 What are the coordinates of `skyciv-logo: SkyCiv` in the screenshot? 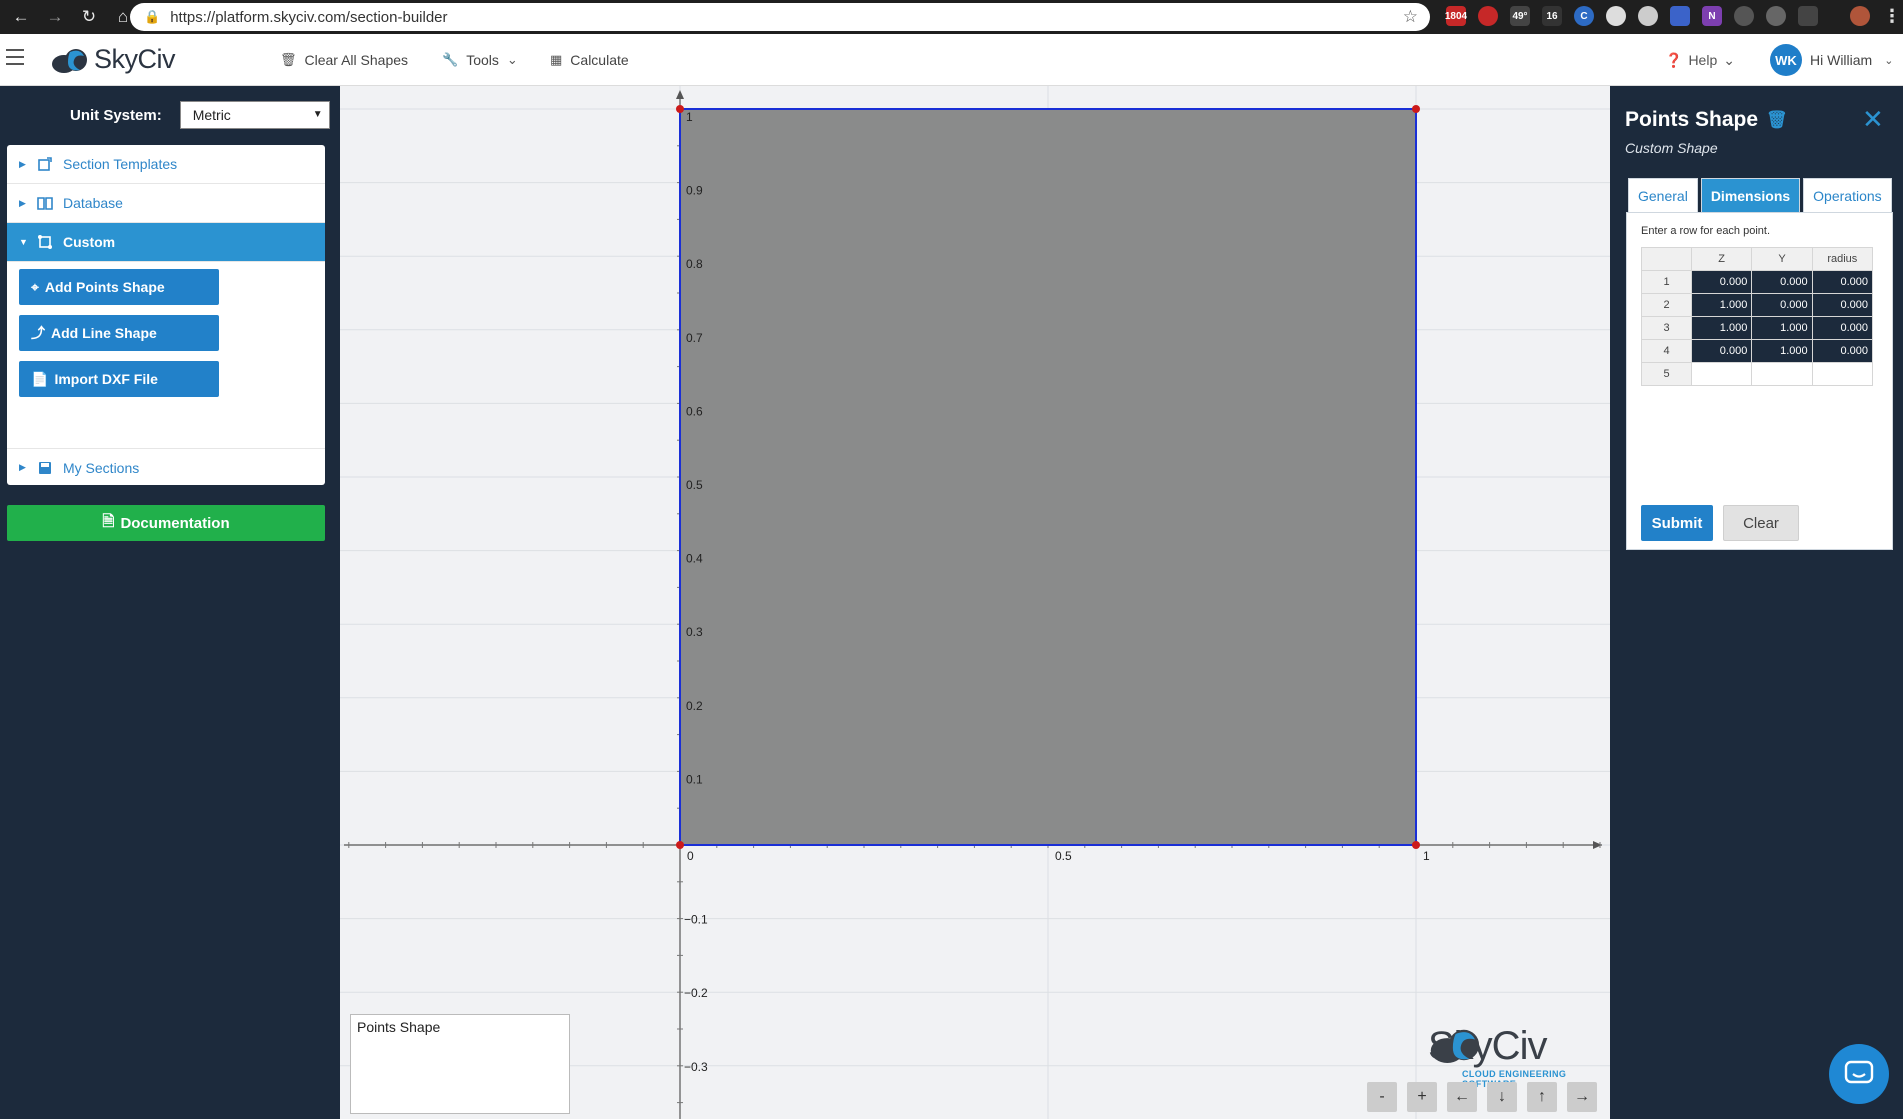 It's located at (113, 59).